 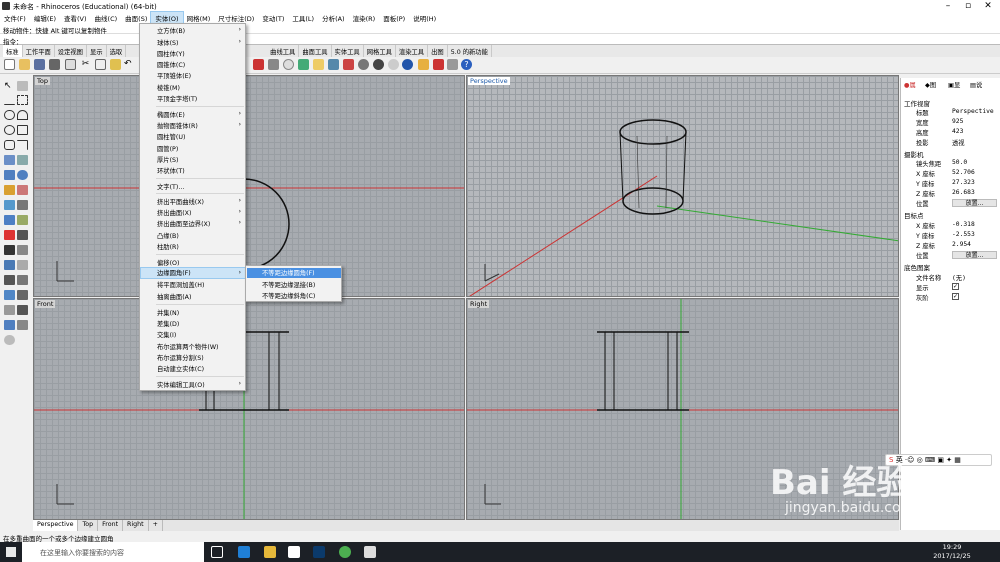 I want to click on taskbar-clock: 19:29 2017/12/25, so click(x=952, y=552).